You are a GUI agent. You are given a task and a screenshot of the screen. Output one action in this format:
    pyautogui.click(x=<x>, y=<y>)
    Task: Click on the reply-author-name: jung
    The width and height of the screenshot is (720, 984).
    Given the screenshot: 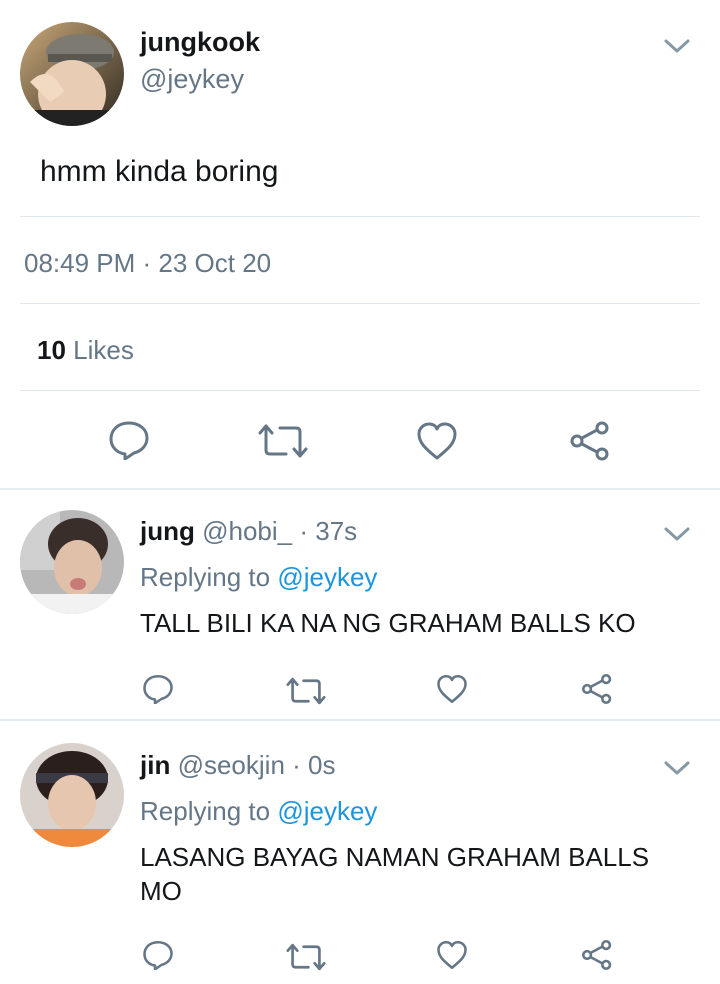 What is the action you would take?
    pyautogui.click(x=167, y=531)
    